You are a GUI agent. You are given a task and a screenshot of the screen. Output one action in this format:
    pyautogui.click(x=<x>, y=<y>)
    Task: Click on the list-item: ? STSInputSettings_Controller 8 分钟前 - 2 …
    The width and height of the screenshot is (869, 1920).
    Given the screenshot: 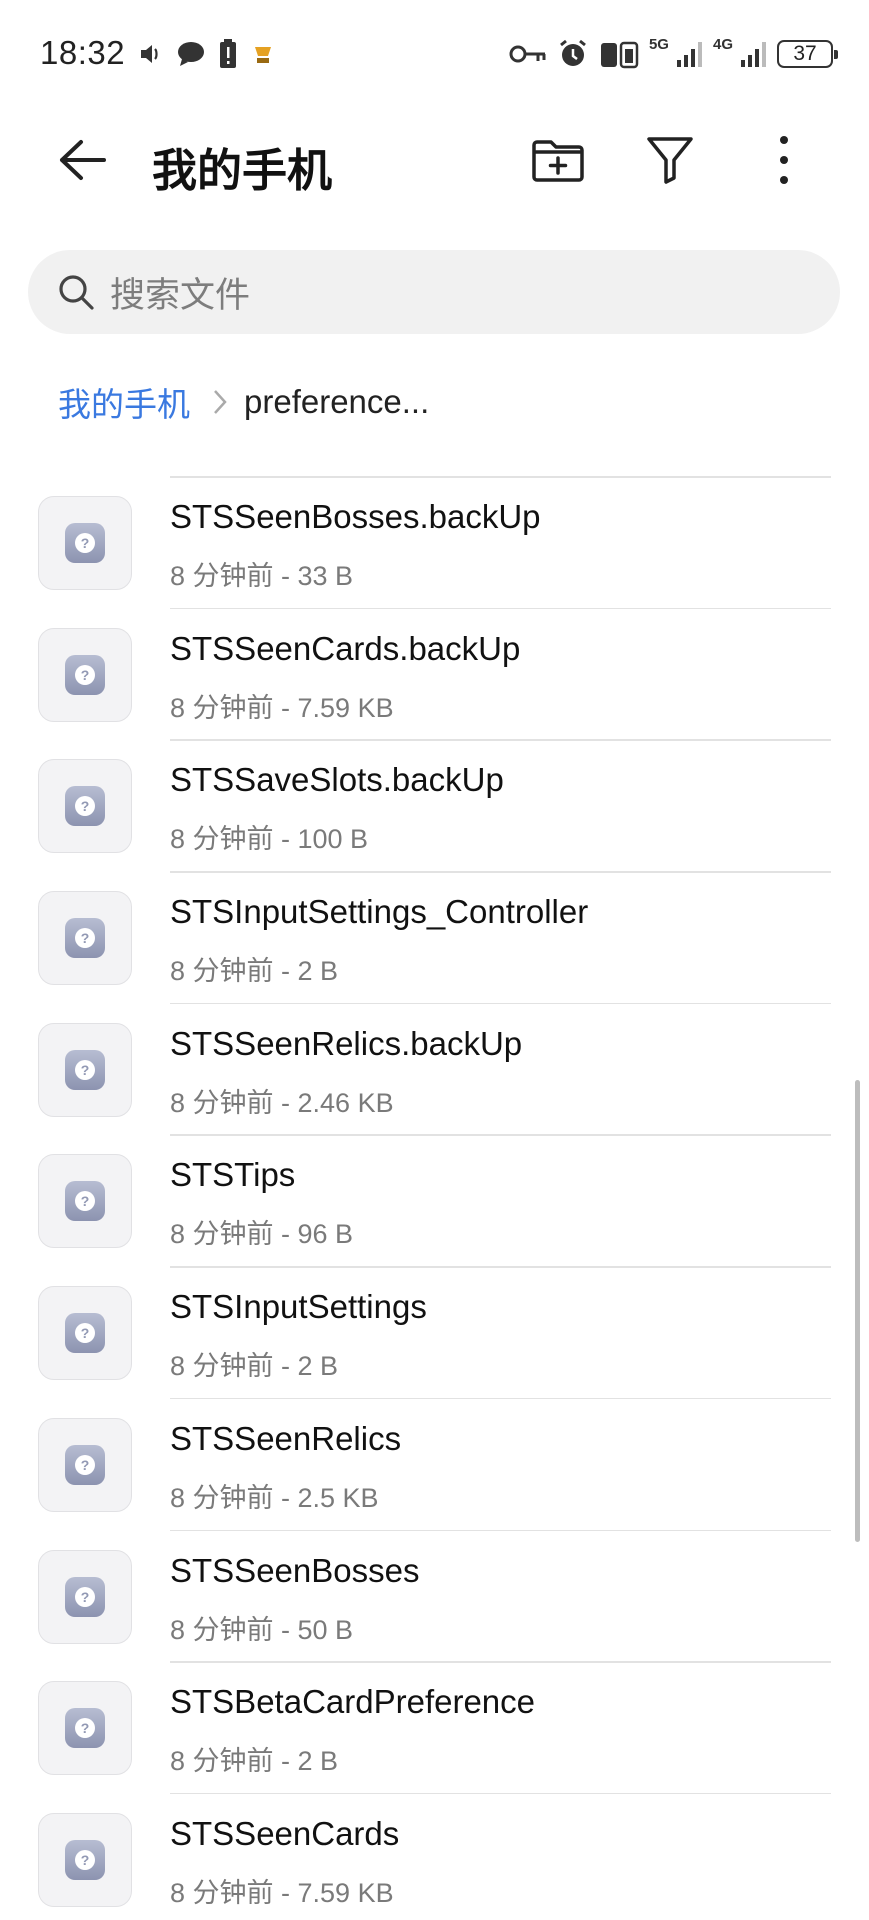 What is the action you would take?
    pyautogui.click(x=434, y=937)
    